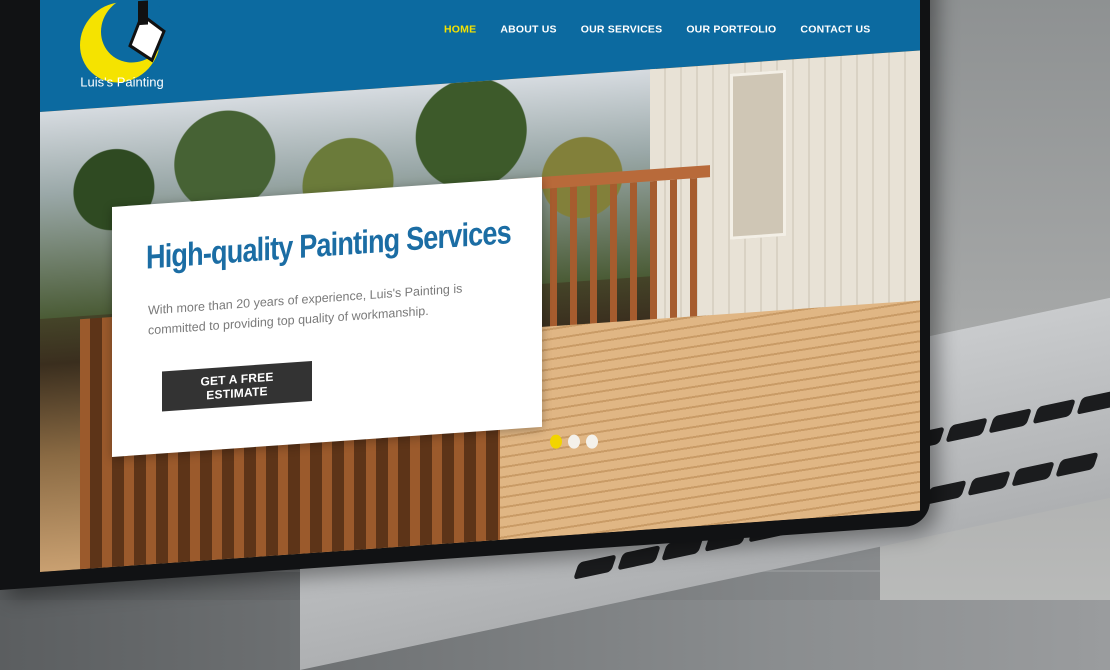  What do you see at coordinates (622, 30) in the screenshot?
I see `nav-item-our-services: OUR SERVICES` at bounding box center [622, 30].